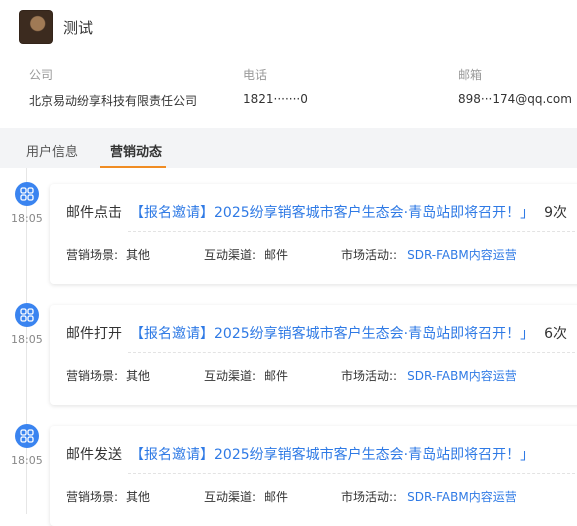 The width and height of the screenshot is (577, 526). Describe the element at coordinates (470, 75) in the screenshot. I see `email-label: 邮箱` at that location.